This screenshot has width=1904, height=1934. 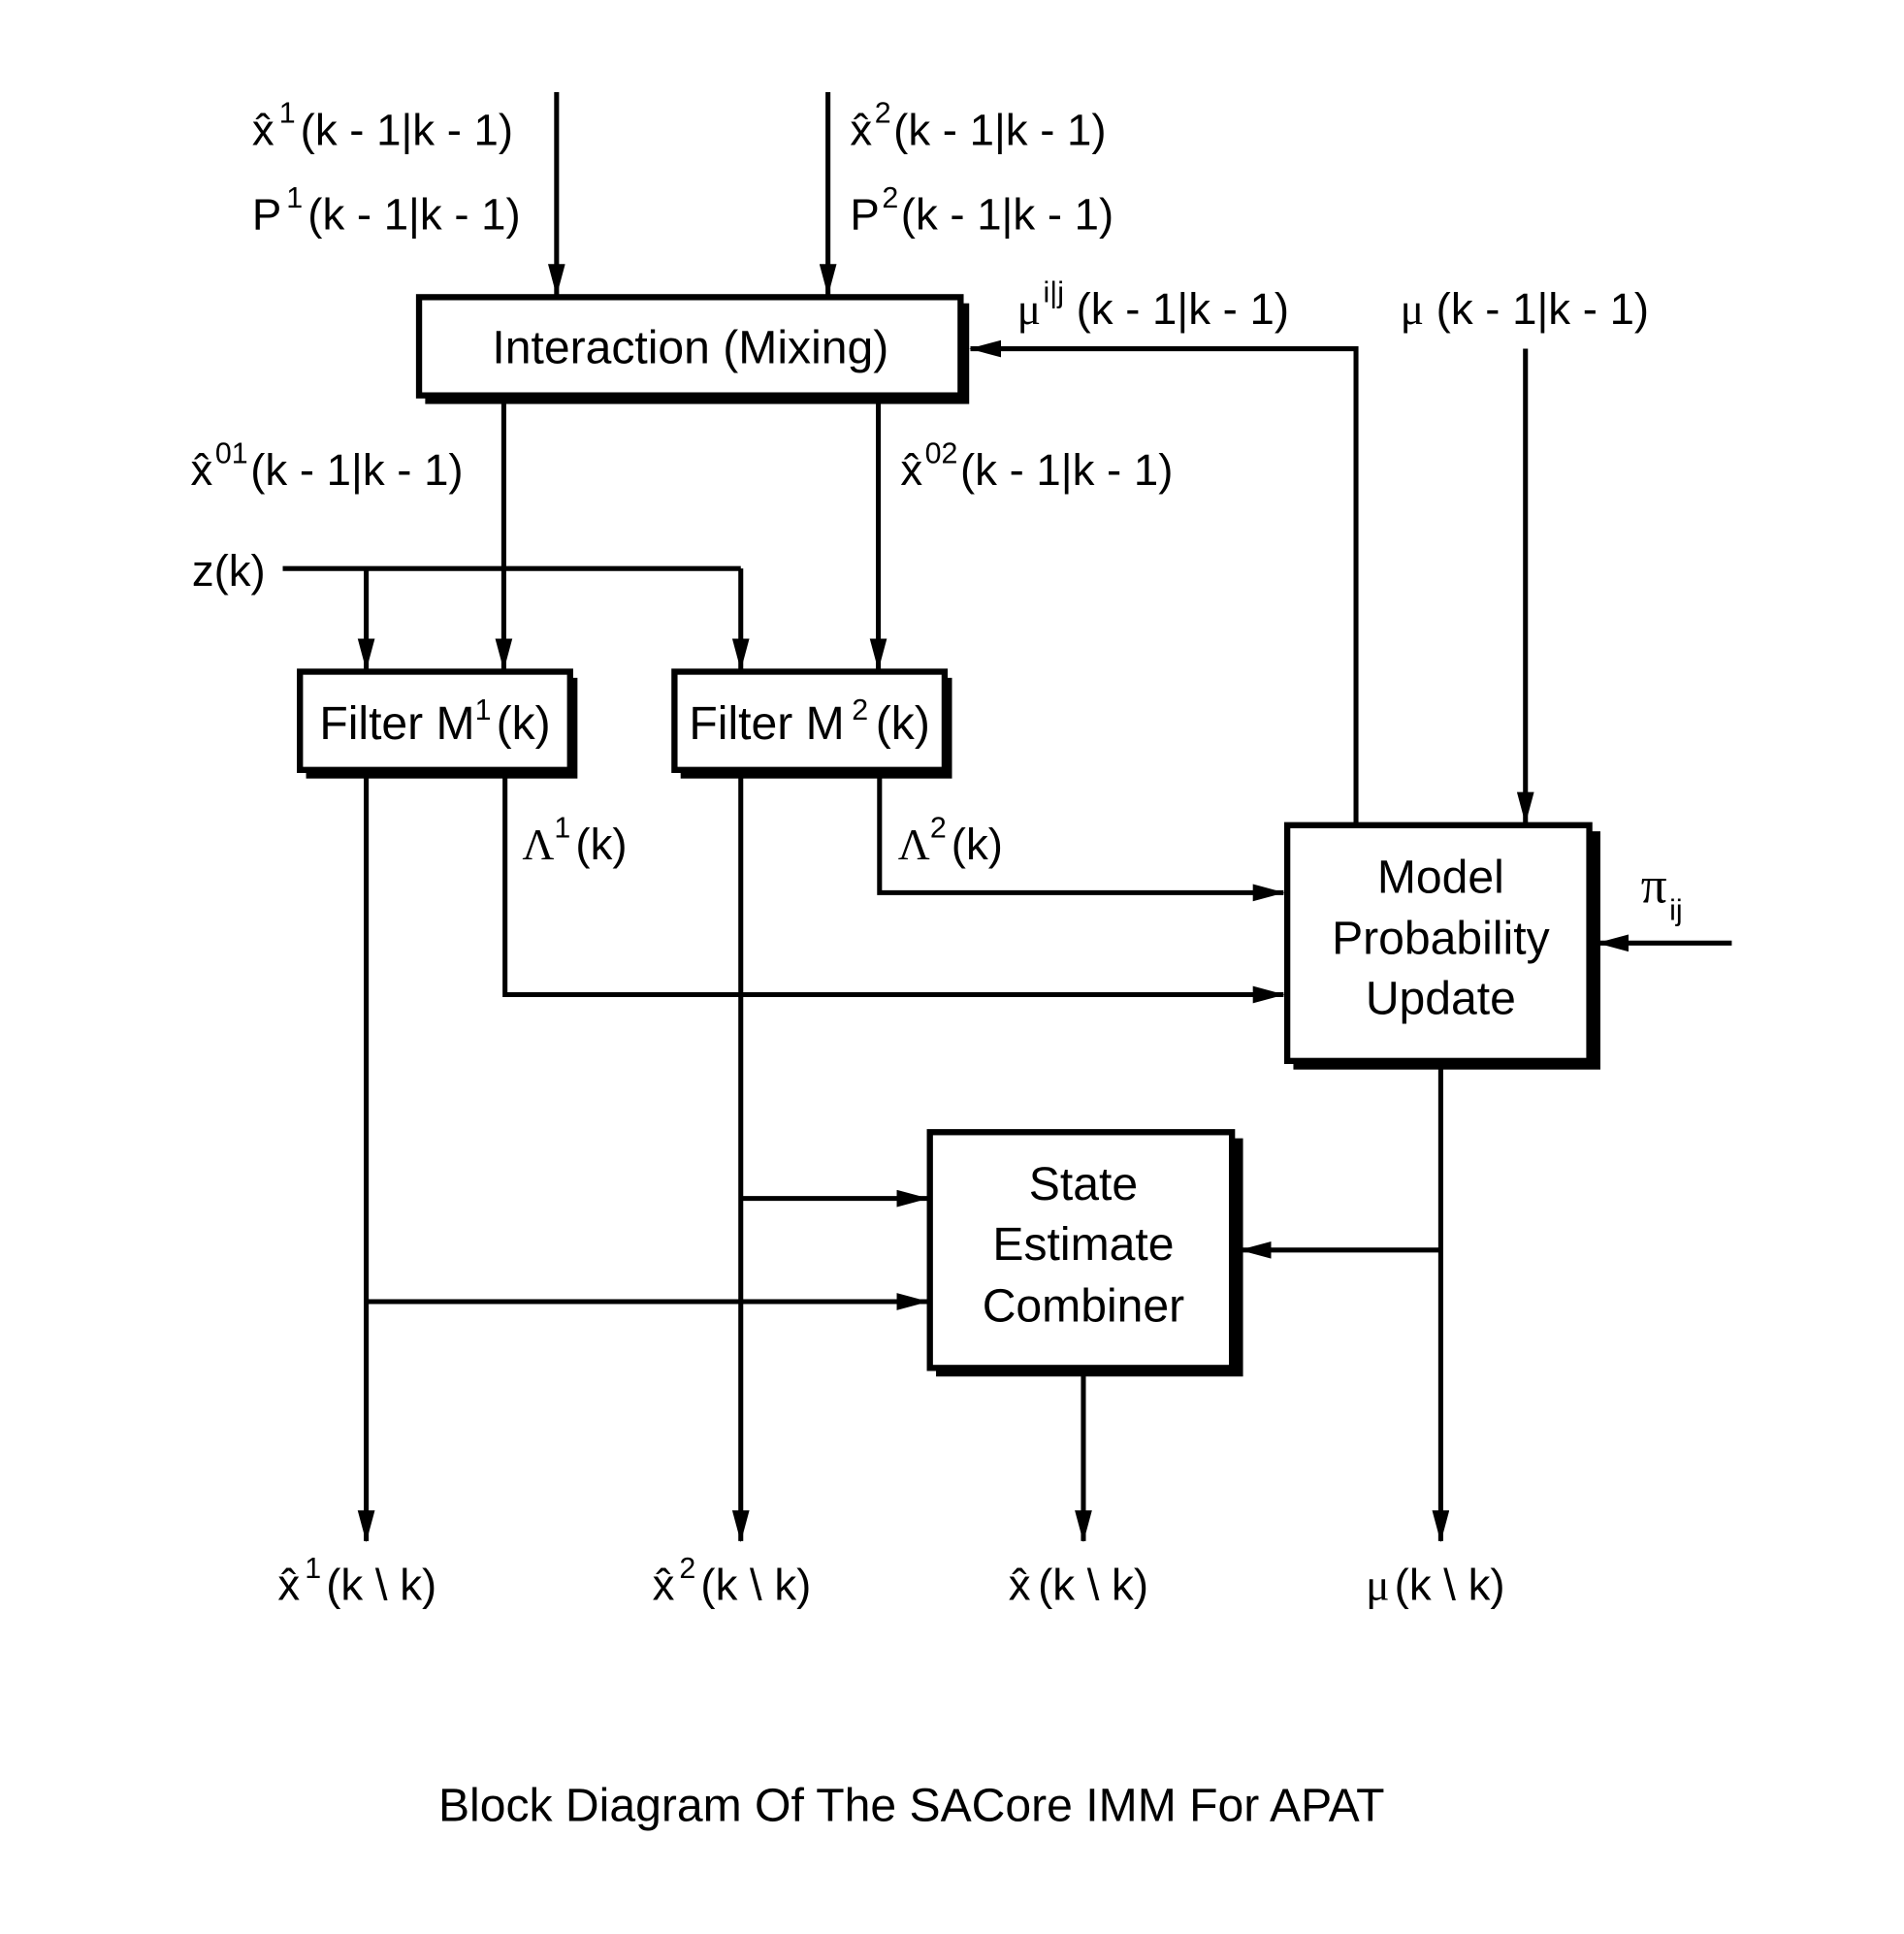 I want to click on label-x2-out: x̂ 2 (k \ k), so click(x=732, y=1581).